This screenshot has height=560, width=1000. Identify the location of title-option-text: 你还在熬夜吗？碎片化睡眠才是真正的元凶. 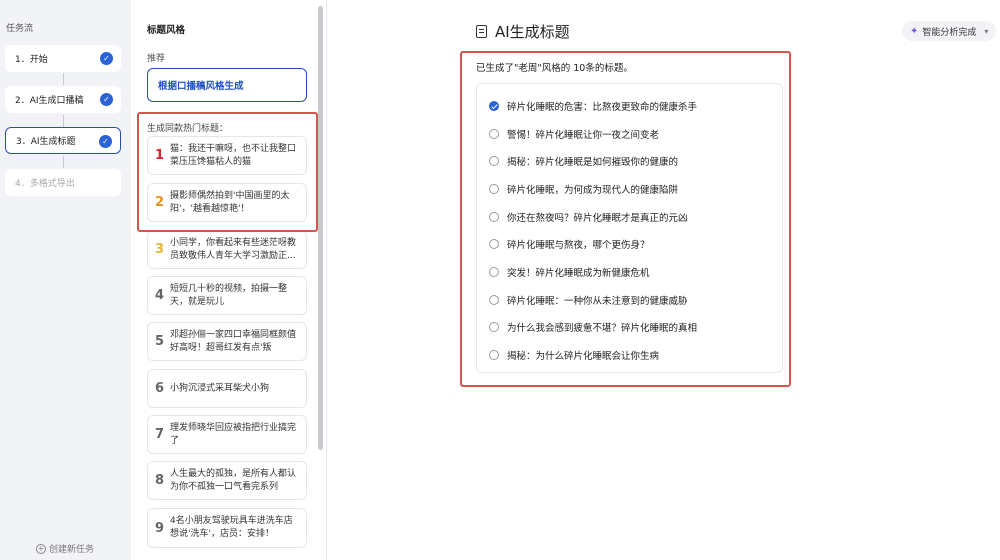
(597, 218).